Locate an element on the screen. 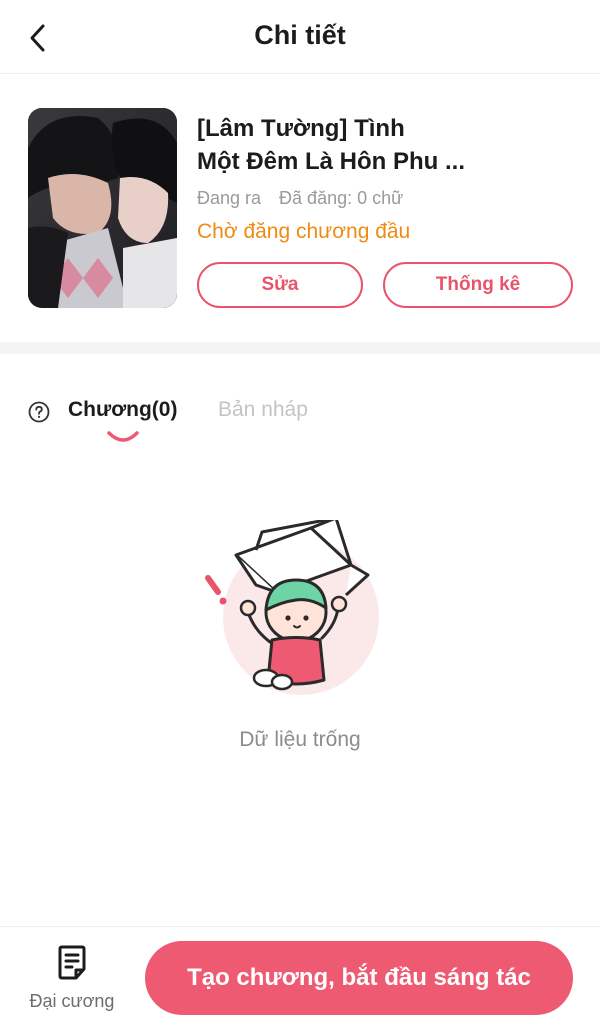  book-meta: Đang ra Đã đăng: 0 chữ is located at coordinates (300, 198).